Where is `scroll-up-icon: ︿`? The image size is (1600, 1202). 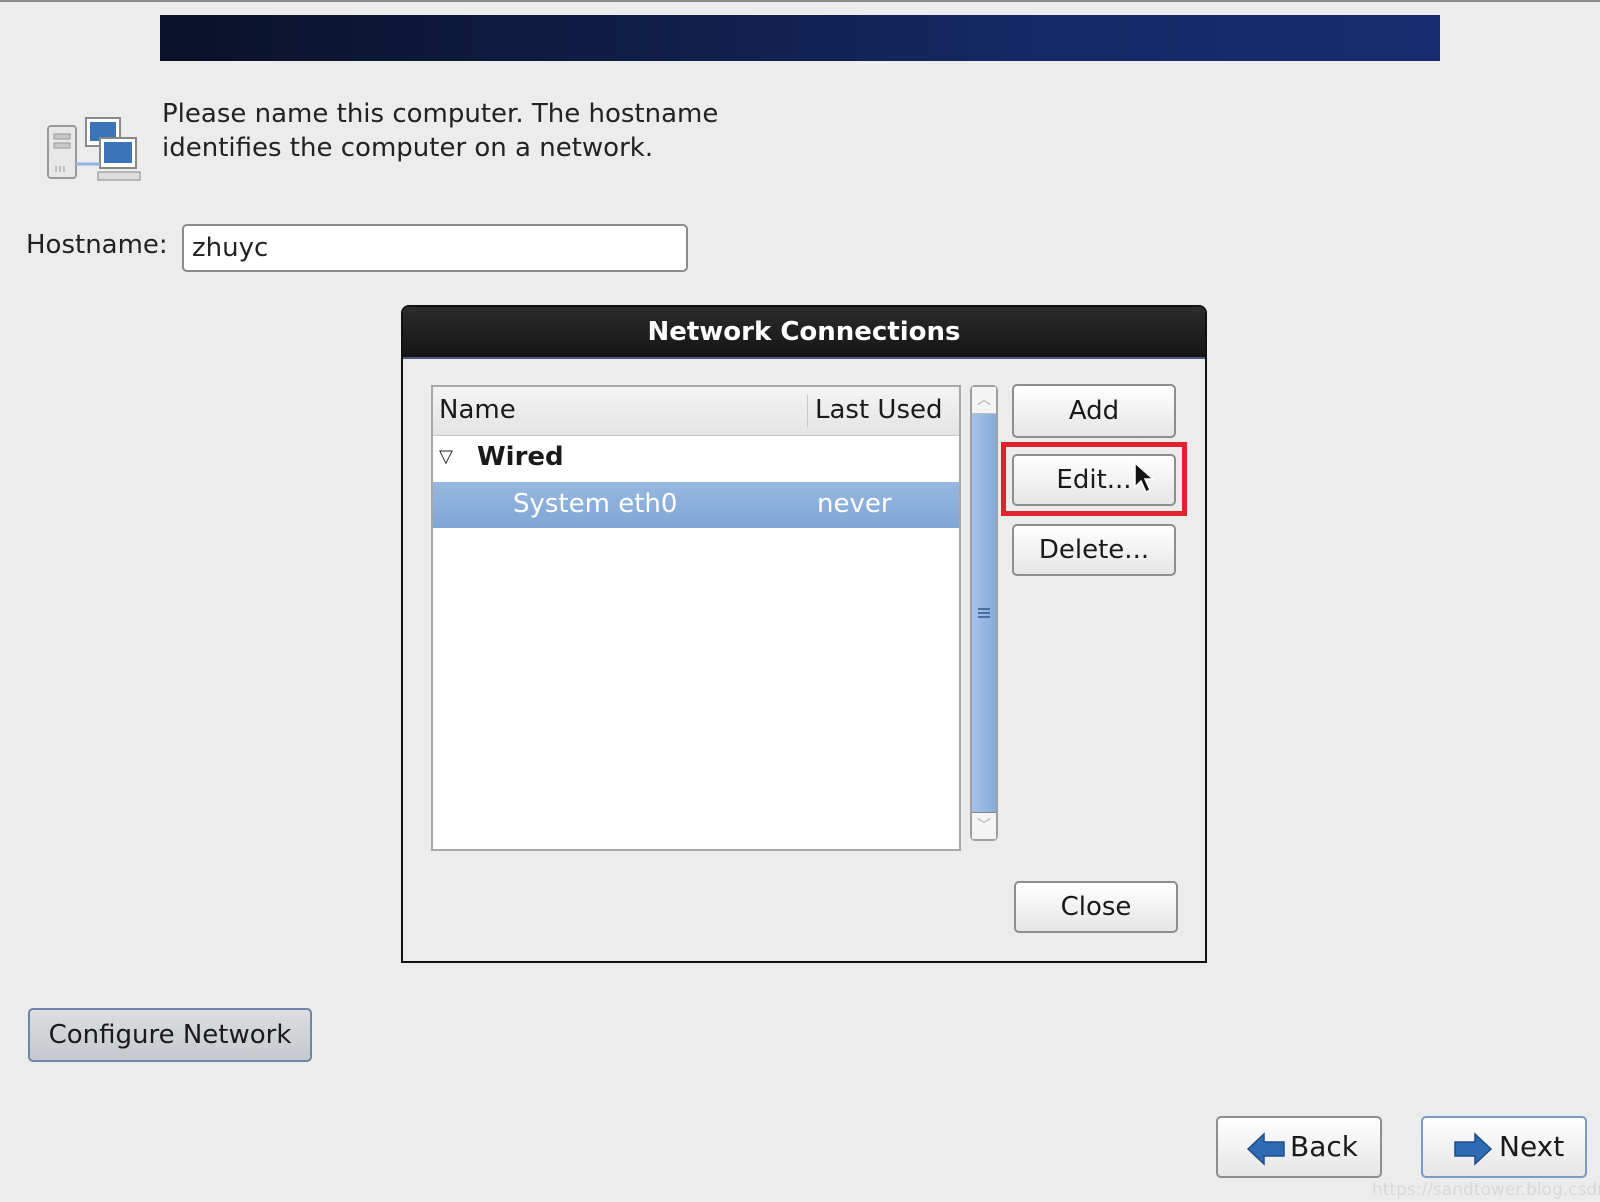 scroll-up-icon: ︿ is located at coordinates (984, 400).